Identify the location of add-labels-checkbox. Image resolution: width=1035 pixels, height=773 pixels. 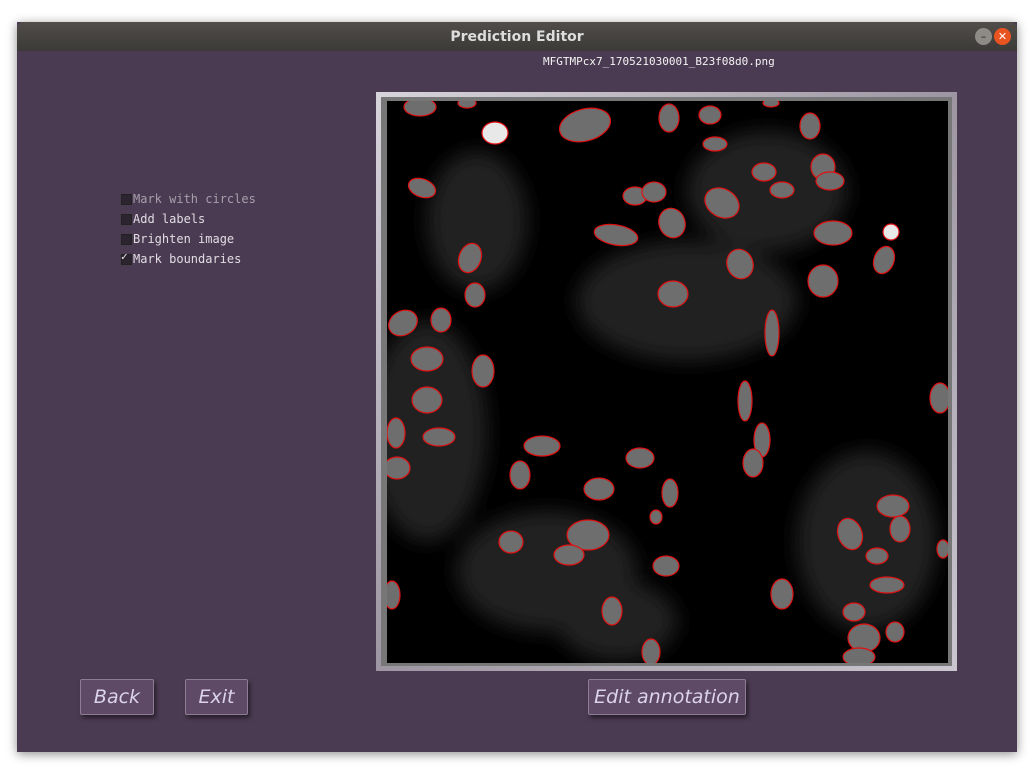
(126, 219).